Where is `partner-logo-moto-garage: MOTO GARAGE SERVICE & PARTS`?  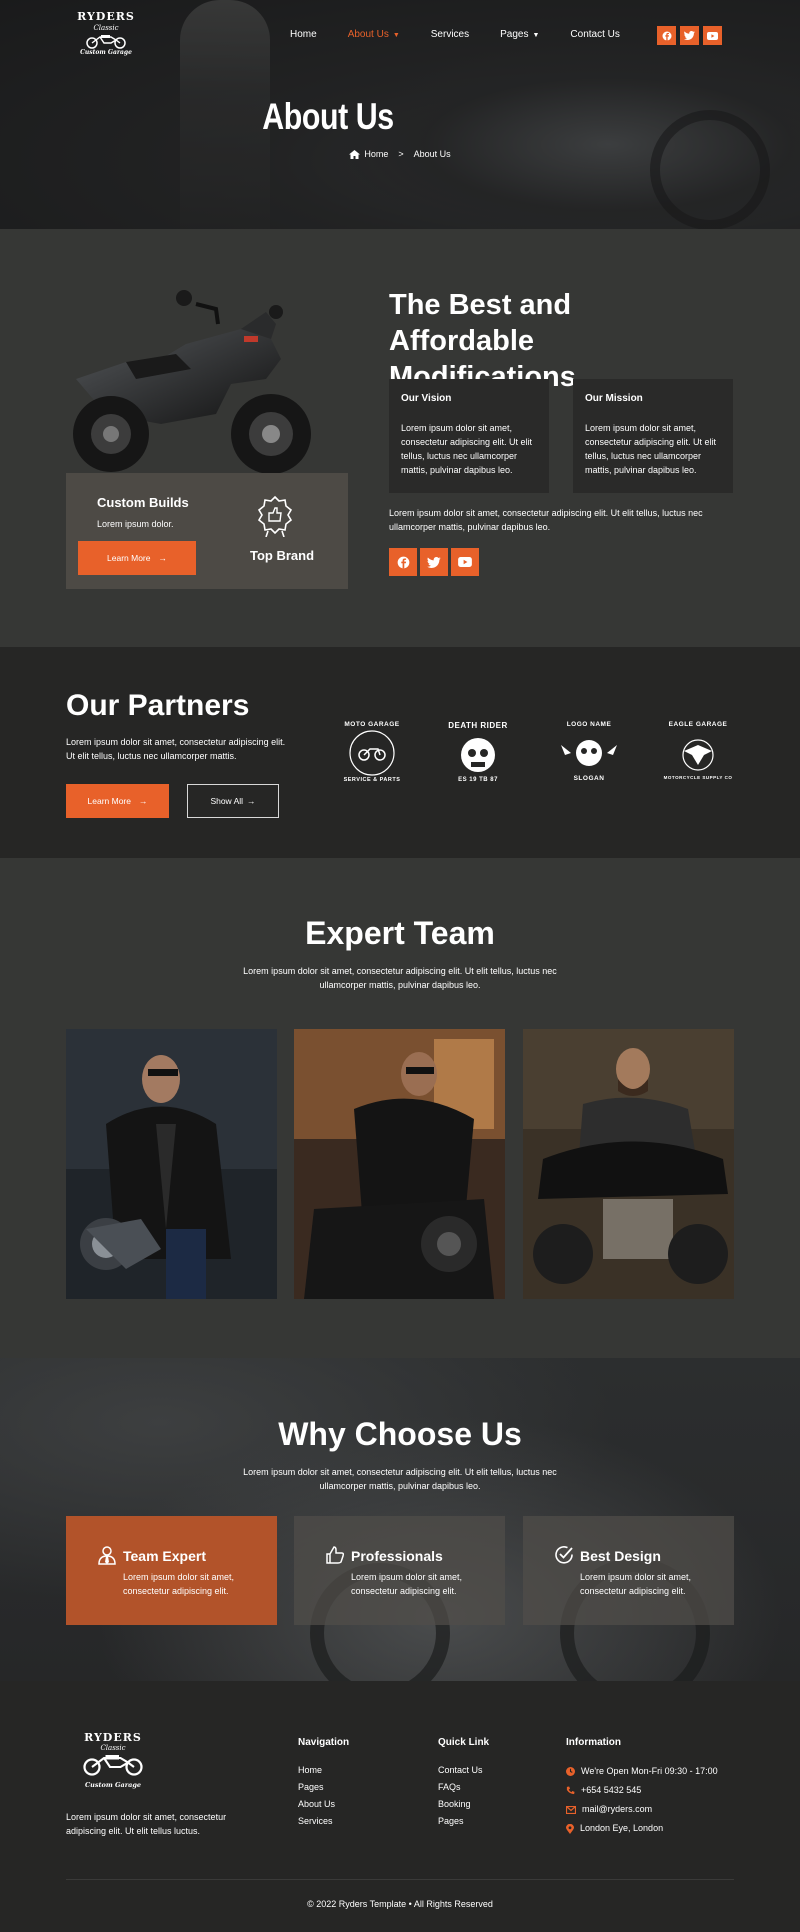 partner-logo-moto-garage: MOTO GARAGE SERVICE & PARTS is located at coordinates (372, 753).